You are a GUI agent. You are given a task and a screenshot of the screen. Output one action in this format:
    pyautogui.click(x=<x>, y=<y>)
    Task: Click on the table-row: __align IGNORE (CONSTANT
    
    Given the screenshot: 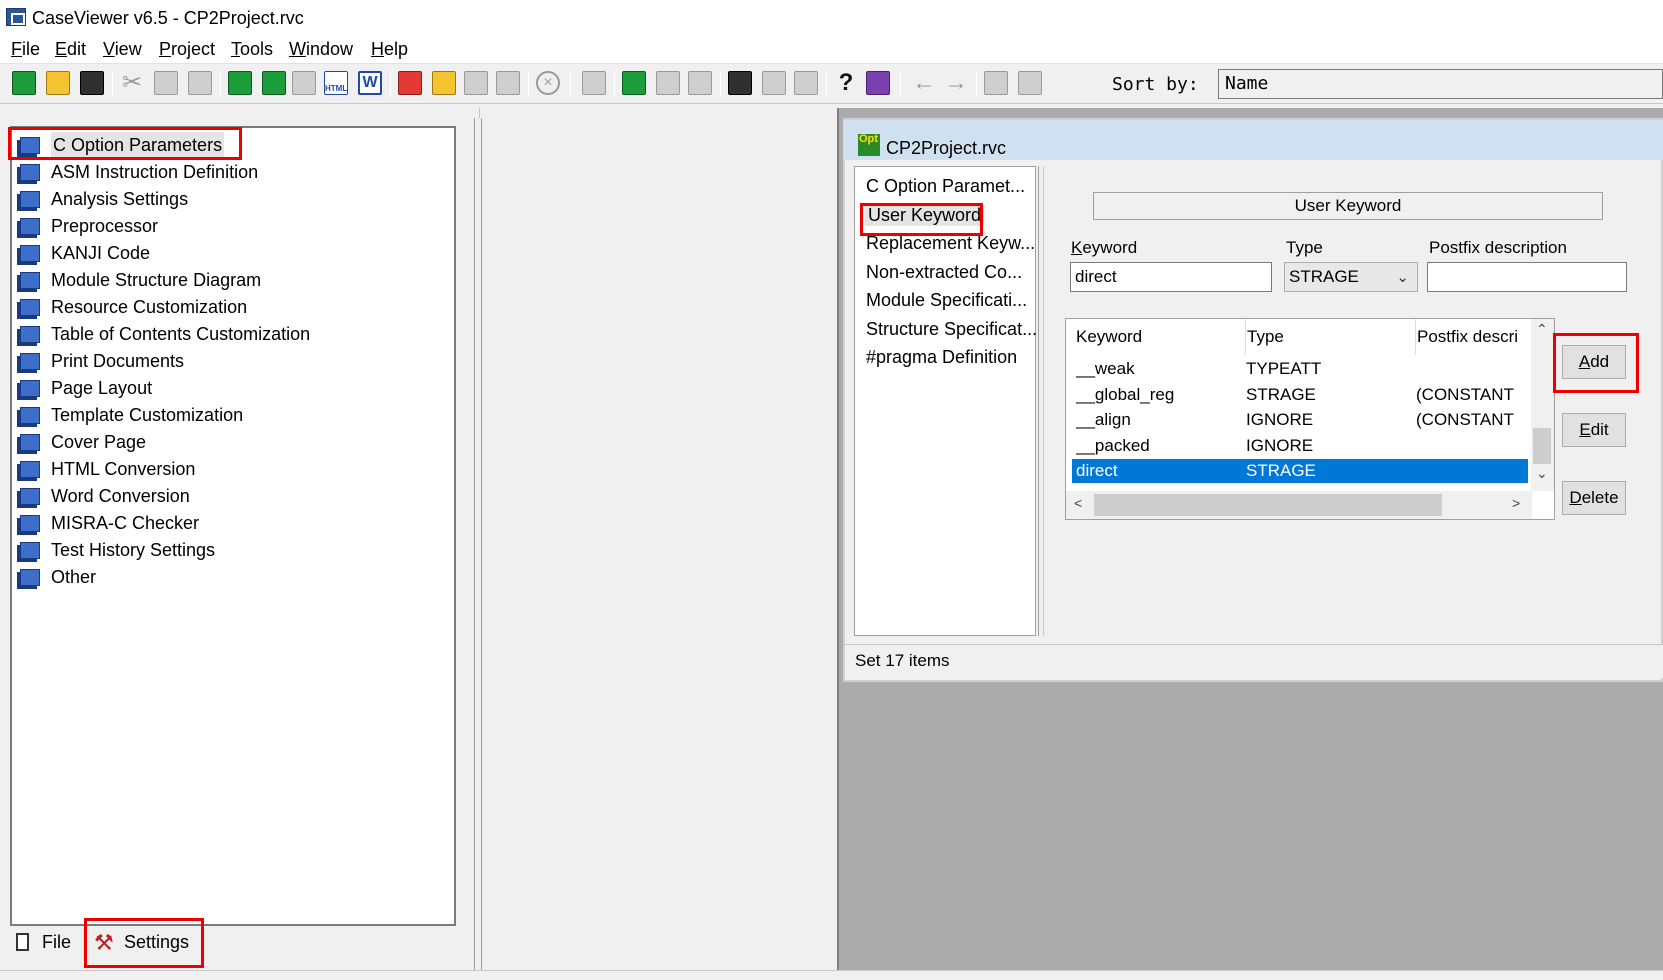 What is the action you would take?
    pyautogui.click(x=1300, y=420)
    